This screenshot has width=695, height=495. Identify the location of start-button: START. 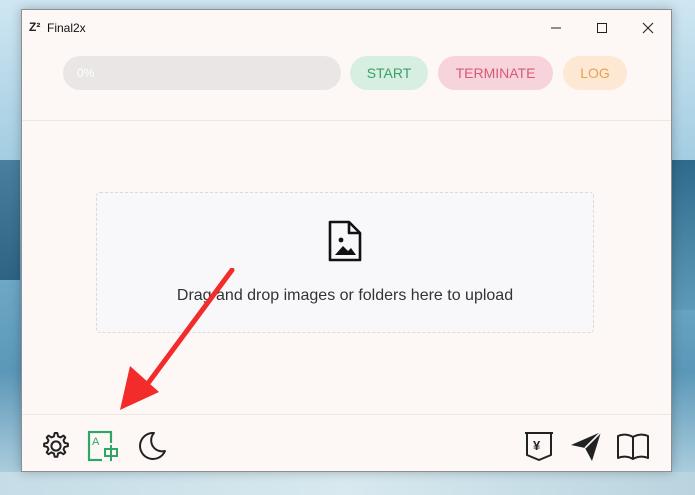
(389, 73).